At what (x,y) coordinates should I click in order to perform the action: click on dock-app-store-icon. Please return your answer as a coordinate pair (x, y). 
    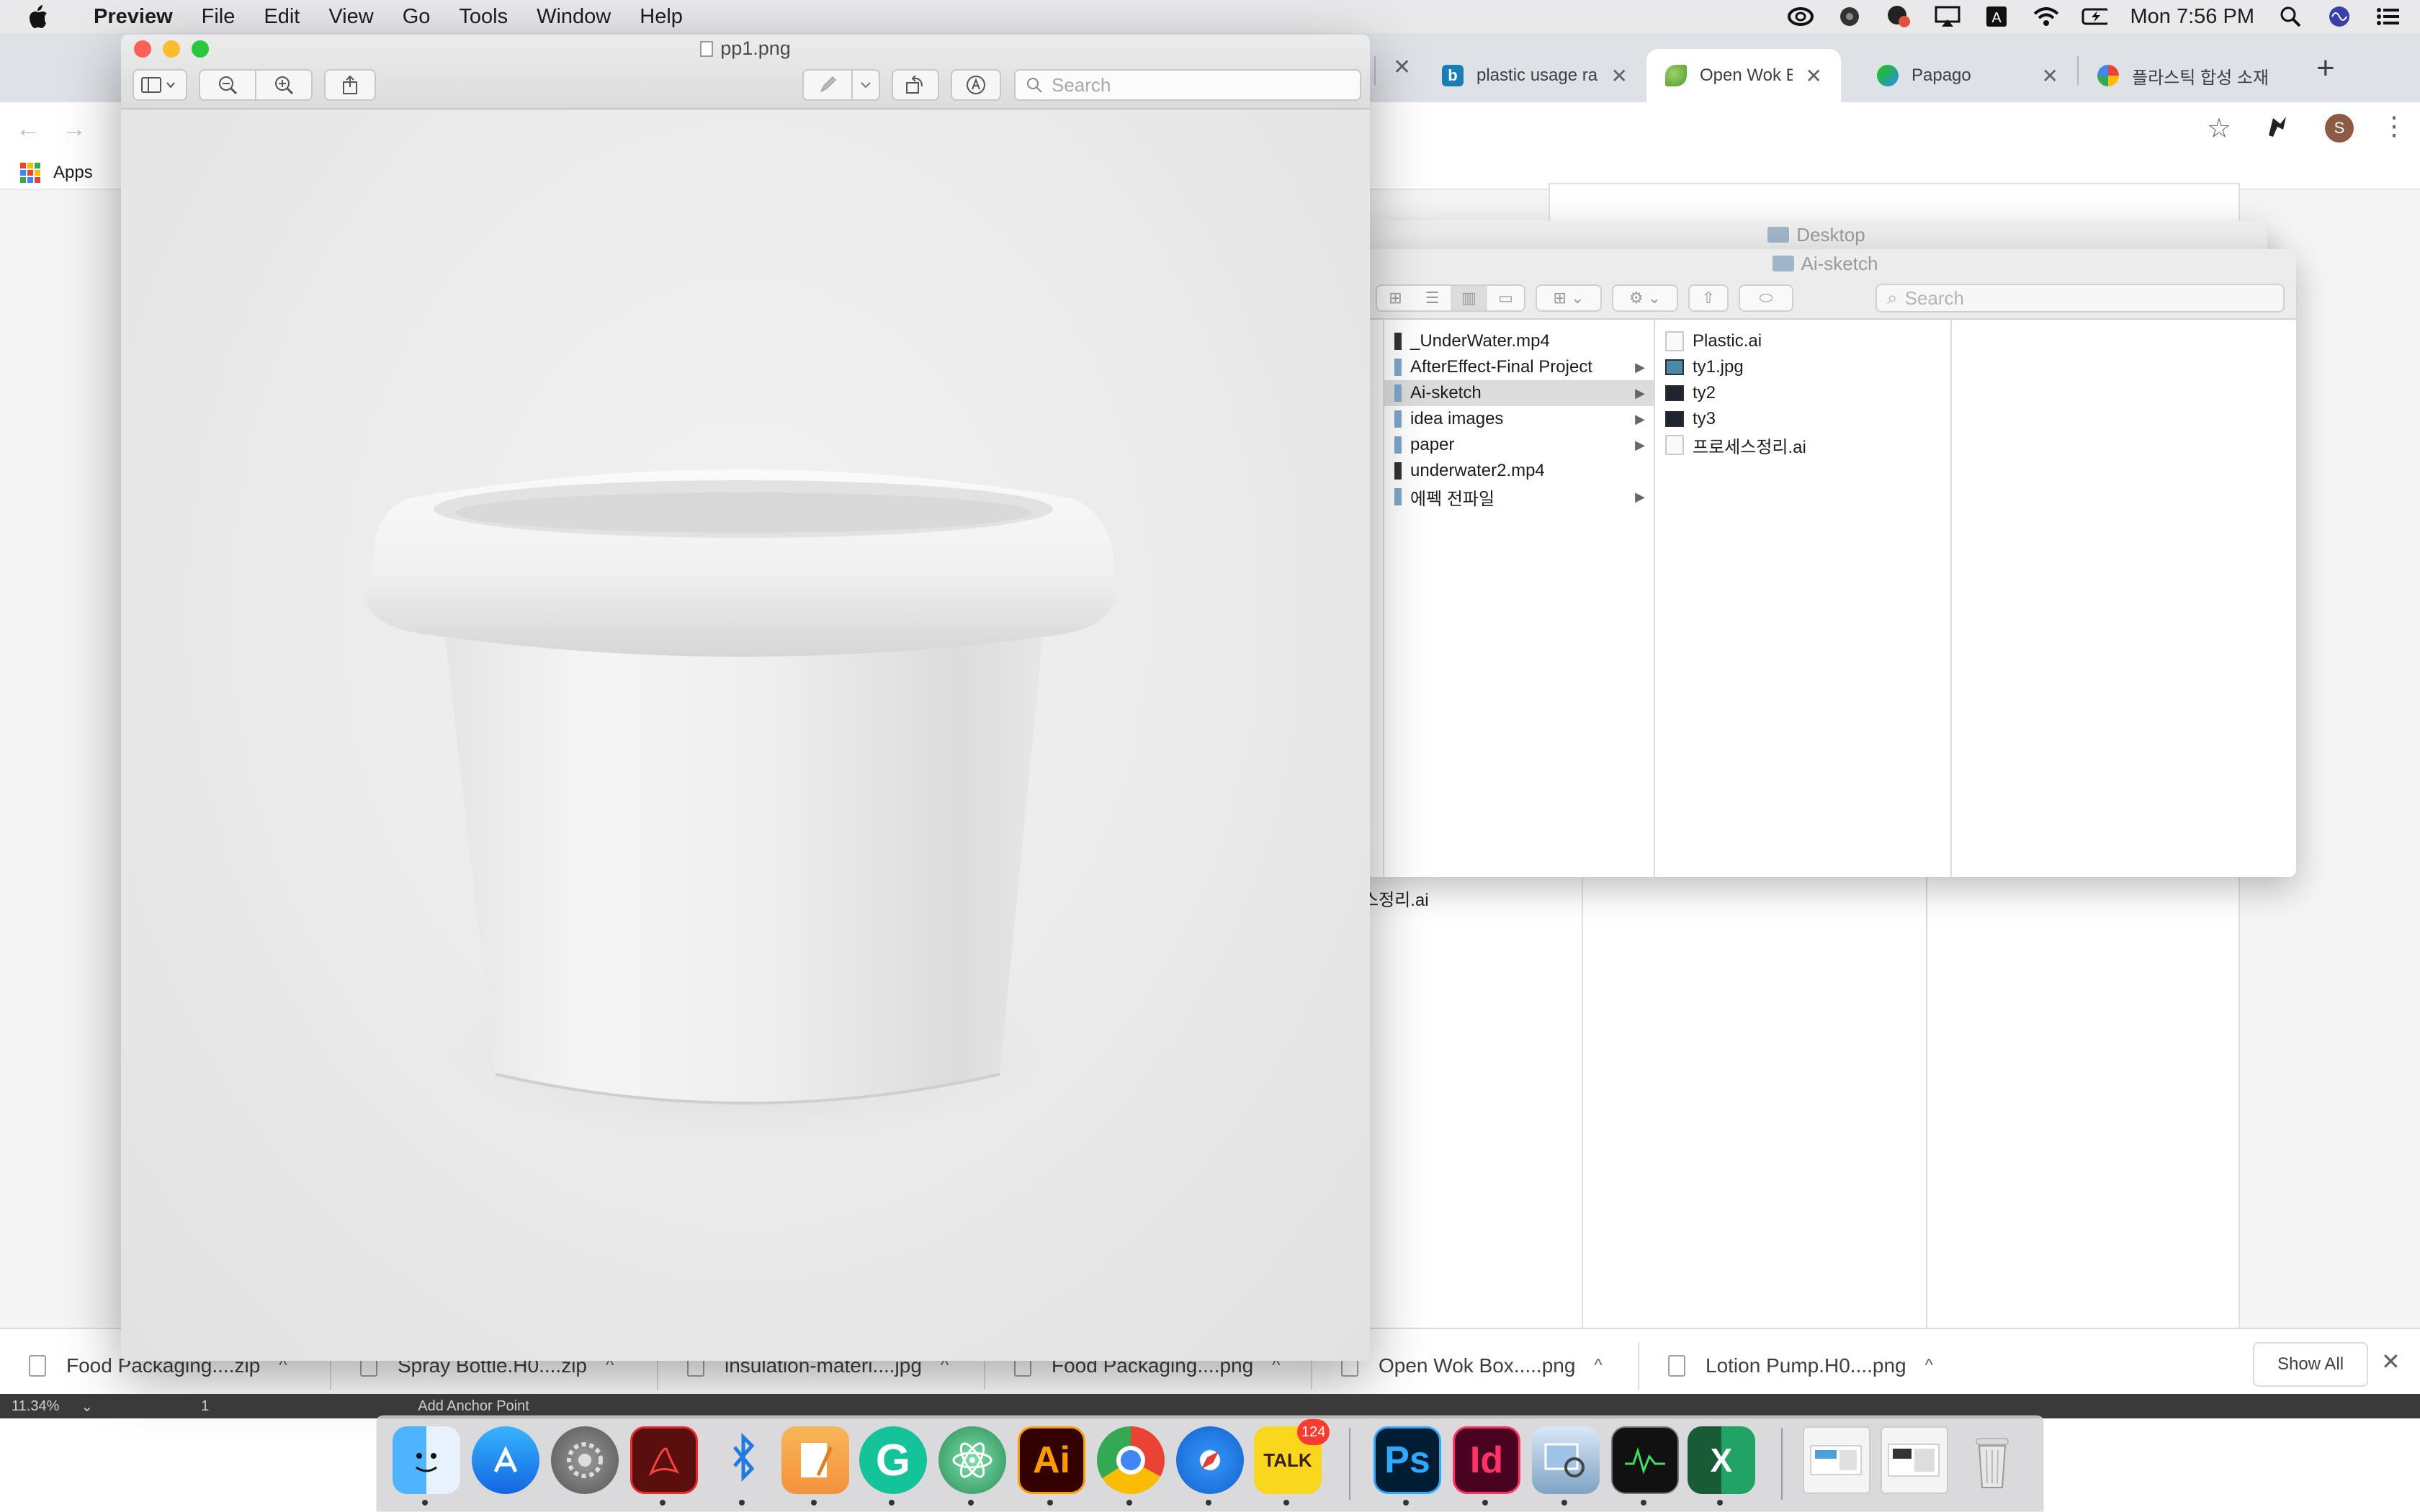
    Looking at the image, I should click on (505, 1460).